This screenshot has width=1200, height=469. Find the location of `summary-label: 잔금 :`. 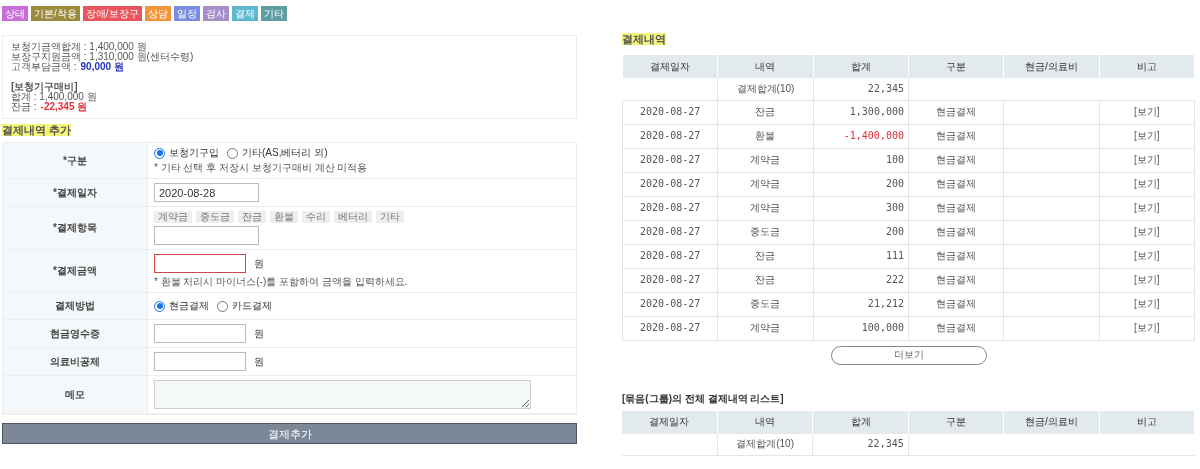

summary-label: 잔금 : is located at coordinates (24, 107).